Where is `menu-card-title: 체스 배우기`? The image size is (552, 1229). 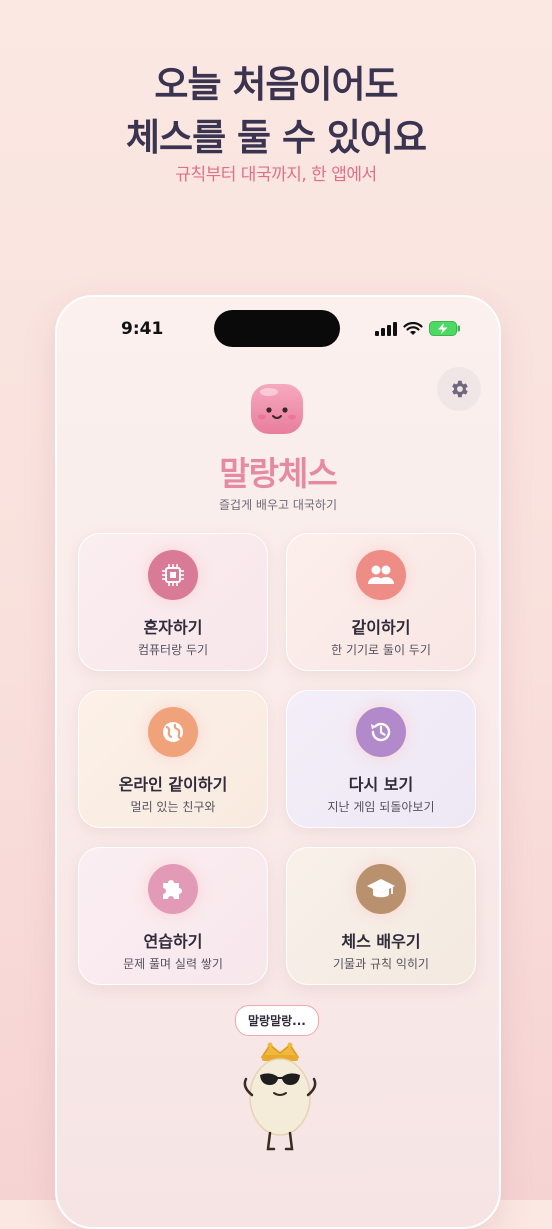 menu-card-title: 체스 배우기 is located at coordinates (381, 941).